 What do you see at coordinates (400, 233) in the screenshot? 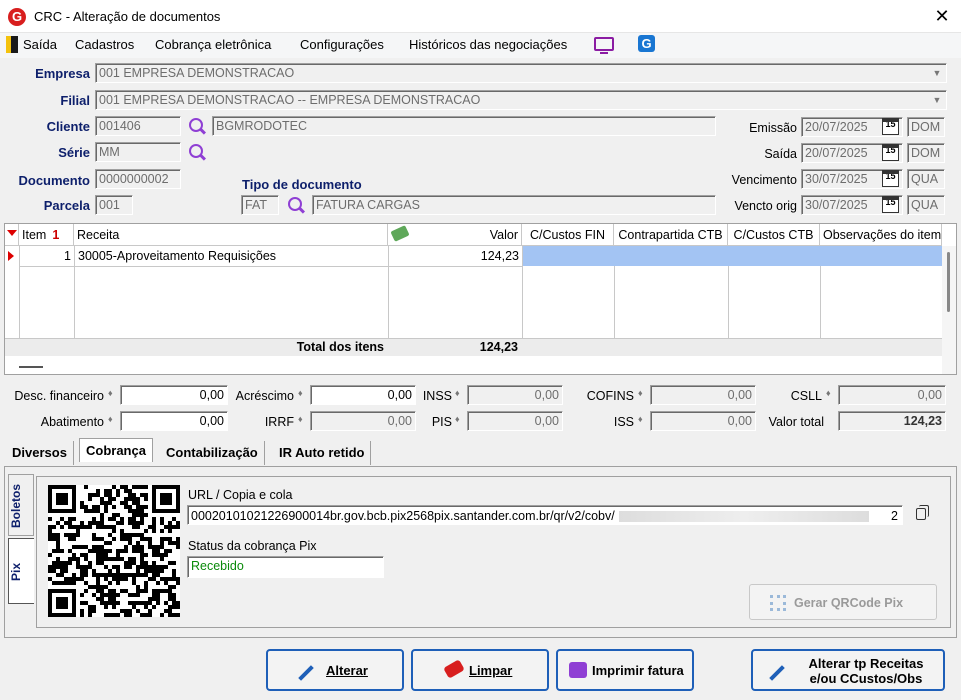
I see `money-icon` at bounding box center [400, 233].